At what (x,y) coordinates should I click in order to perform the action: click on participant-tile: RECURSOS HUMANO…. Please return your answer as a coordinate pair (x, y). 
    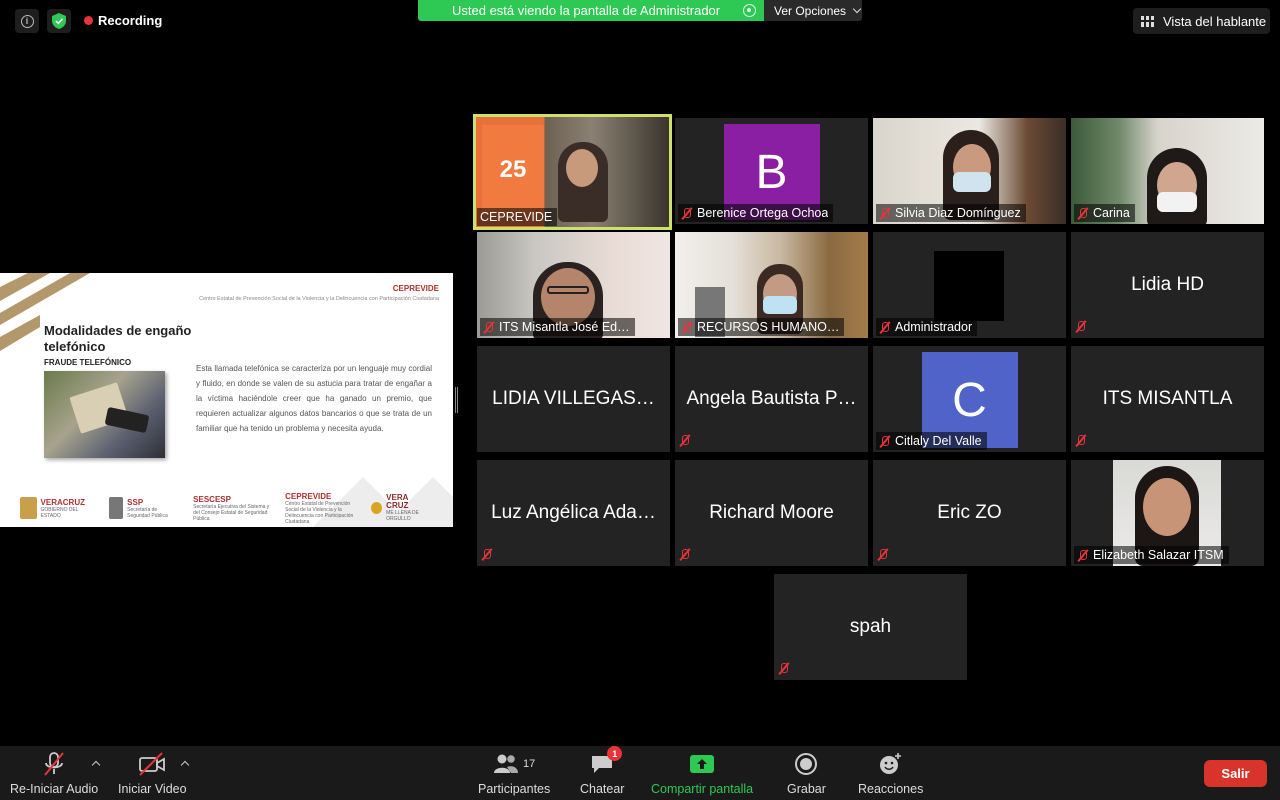
    Looking at the image, I should click on (771, 285).